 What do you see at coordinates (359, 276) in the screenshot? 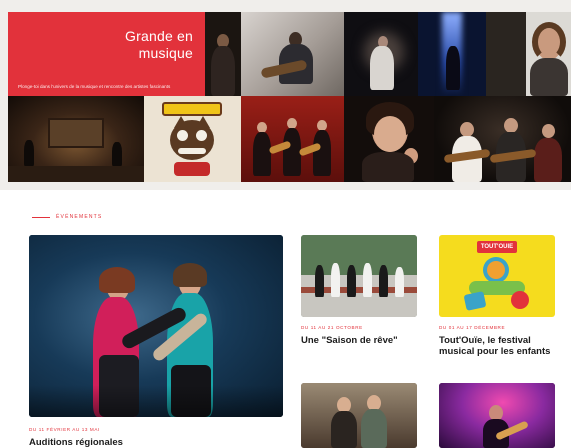
I see `event-image-saison` at bounding box center [359, 276].